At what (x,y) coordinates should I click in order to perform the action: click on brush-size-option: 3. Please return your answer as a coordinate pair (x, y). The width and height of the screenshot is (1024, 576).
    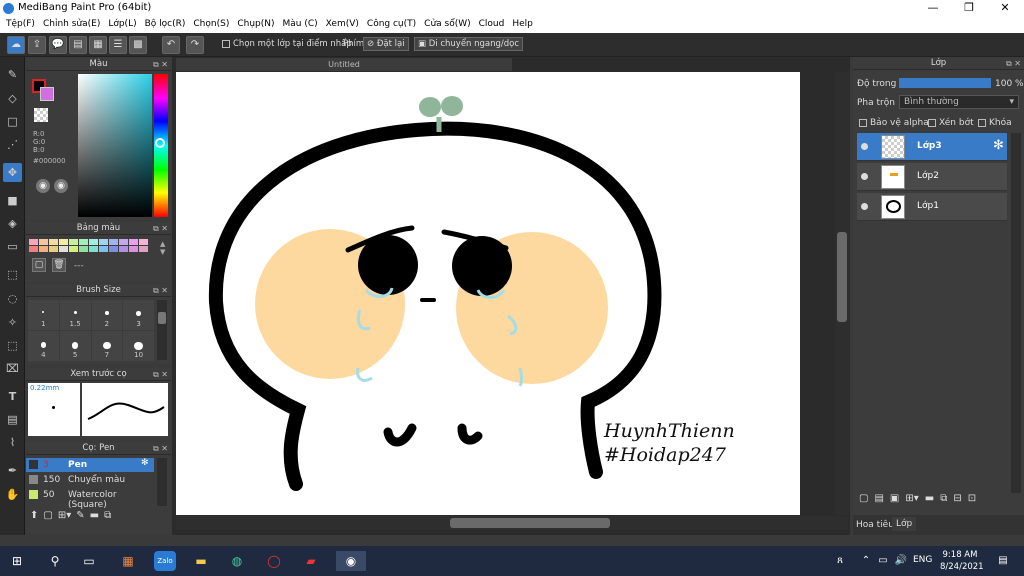
    Looking at the image, I should click on (138, 315).